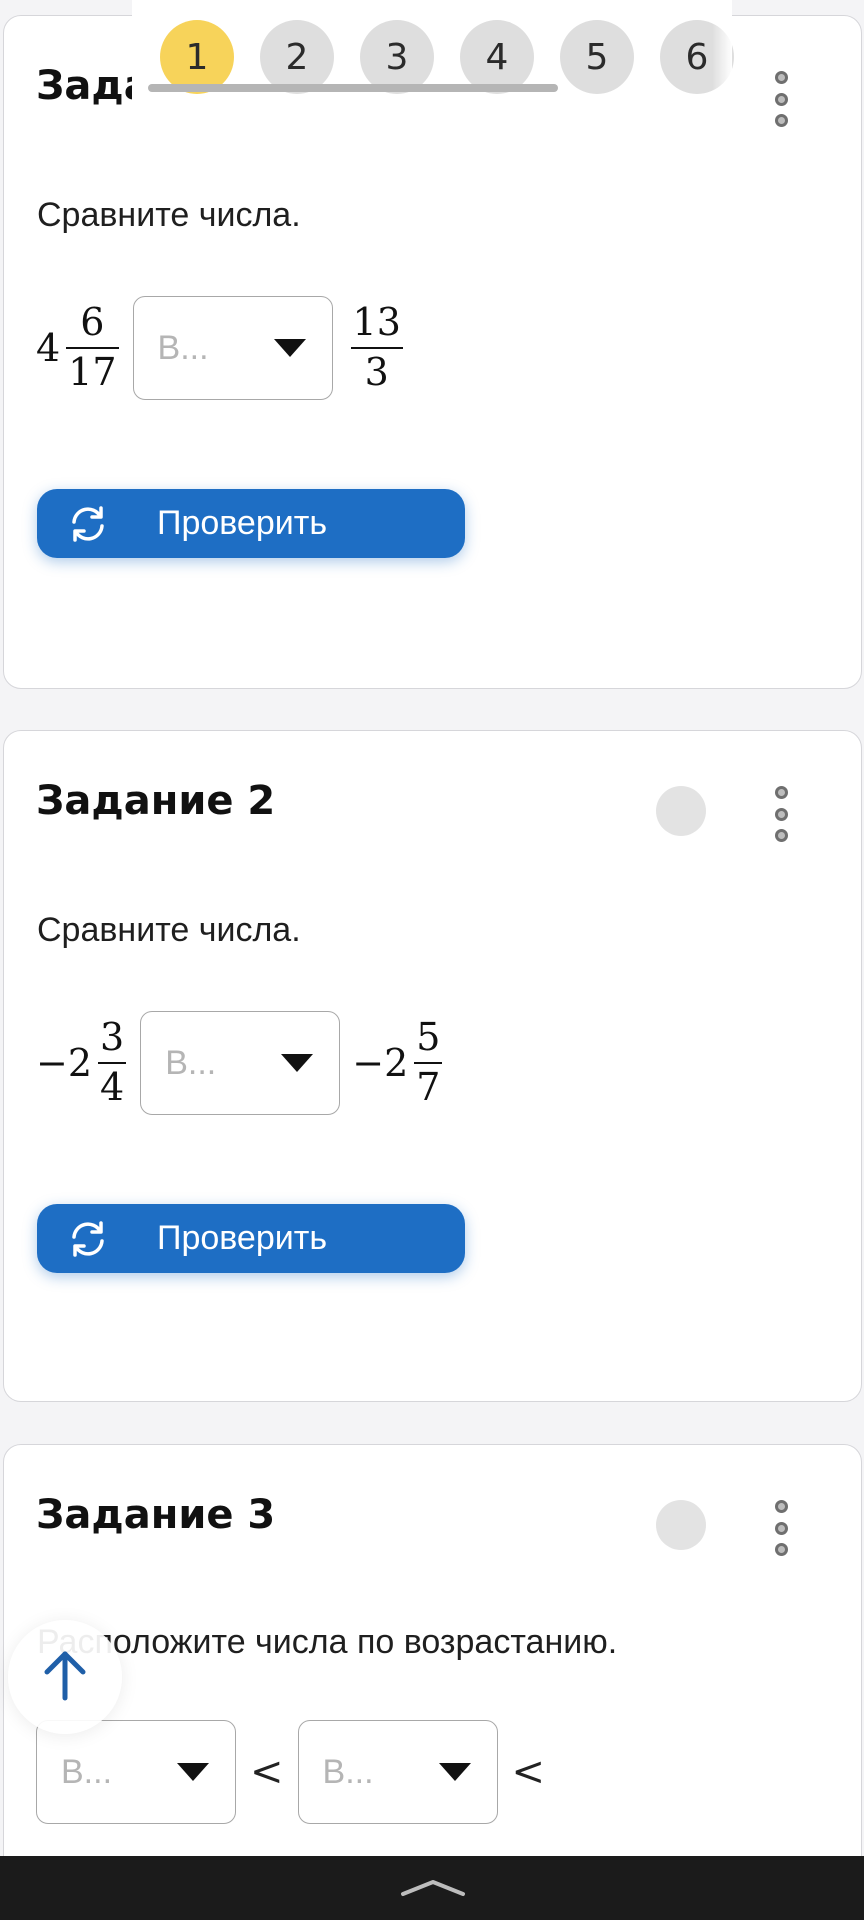 The width and height of the screenshot is (864, 1920). What do you see at coordinates (297, 57) in the screenshot?
I see `pager-item-2: 2` at bounding box center [297, 57].